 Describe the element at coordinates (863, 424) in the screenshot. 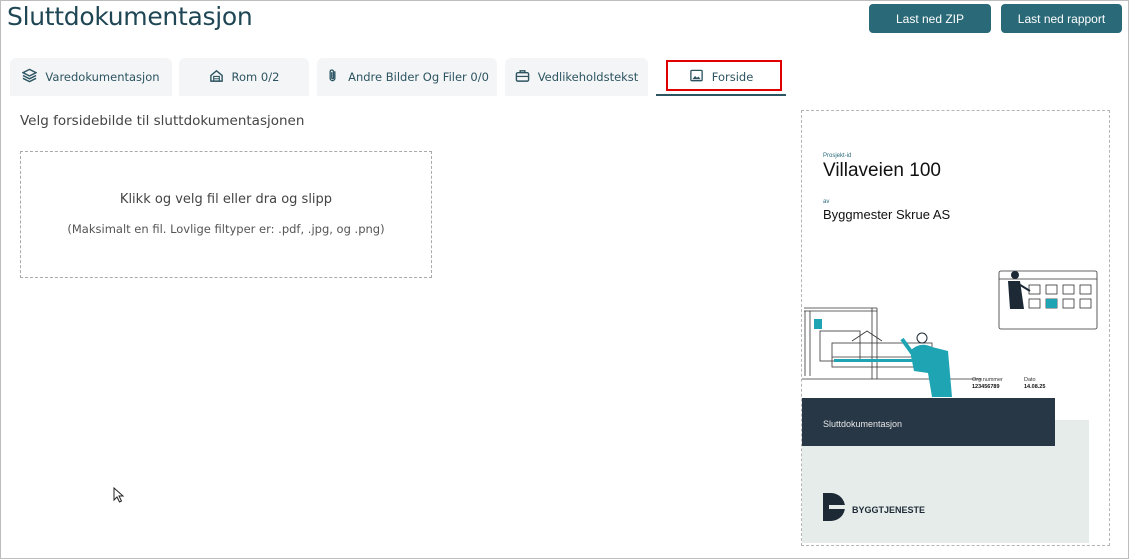

I see `preview-band-text: Sluttdokumentasjon` at that location.